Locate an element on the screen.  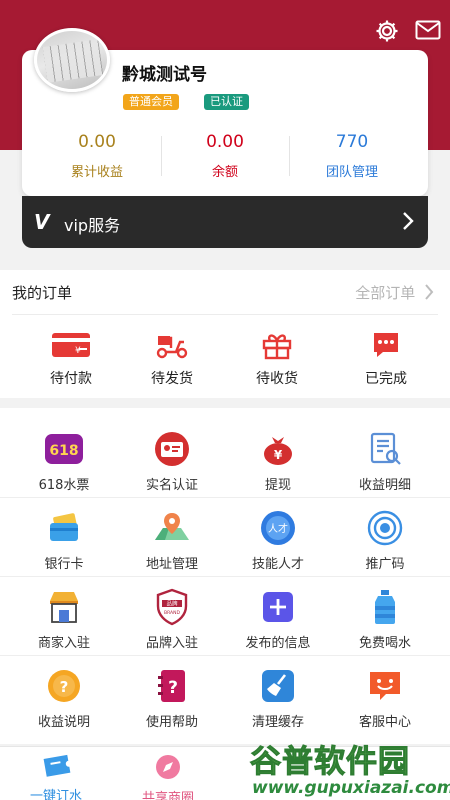
order-pending-shipment: 待发货 is located at coordinates (172, 358).